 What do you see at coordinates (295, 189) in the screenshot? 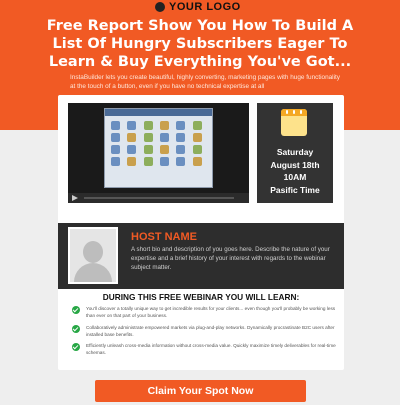
I see `event-timezone: Pasific Time` at bounding box center [295, 189].